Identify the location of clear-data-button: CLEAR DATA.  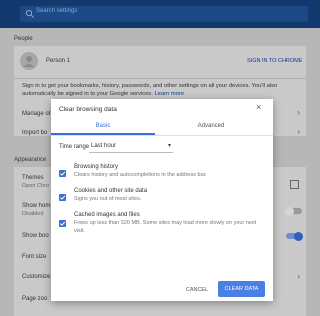
(241, 289).